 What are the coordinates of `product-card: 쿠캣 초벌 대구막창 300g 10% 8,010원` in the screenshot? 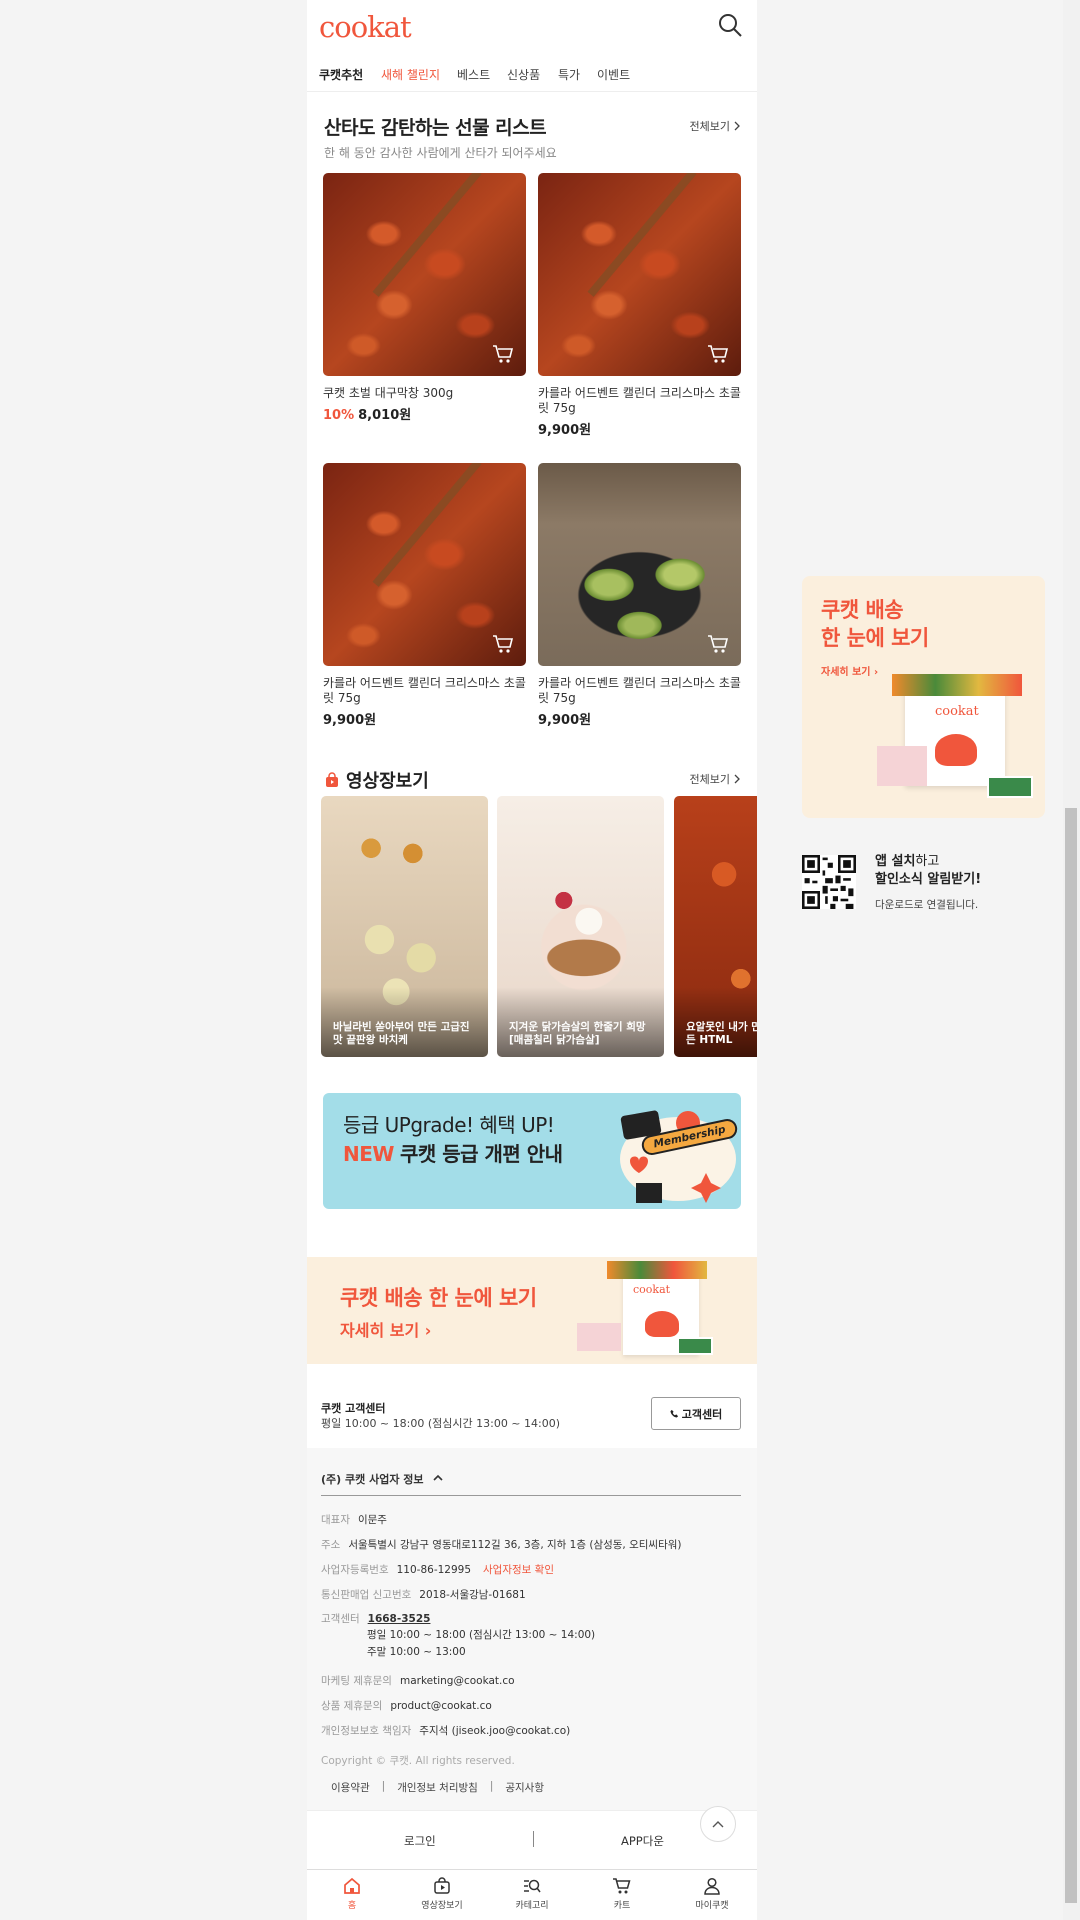 It's located at (424, 298).